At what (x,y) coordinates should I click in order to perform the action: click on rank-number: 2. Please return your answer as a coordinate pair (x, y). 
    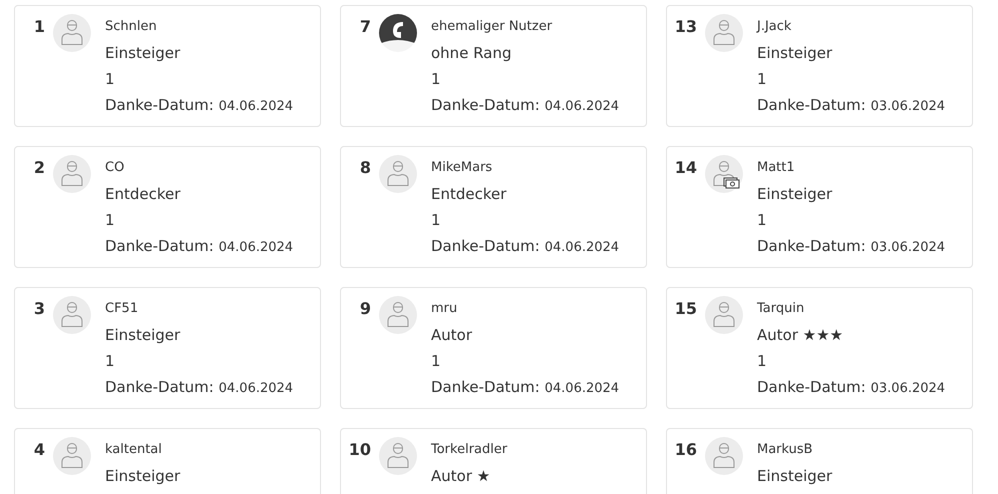
    Looking at the image, I should click on (39, 168).